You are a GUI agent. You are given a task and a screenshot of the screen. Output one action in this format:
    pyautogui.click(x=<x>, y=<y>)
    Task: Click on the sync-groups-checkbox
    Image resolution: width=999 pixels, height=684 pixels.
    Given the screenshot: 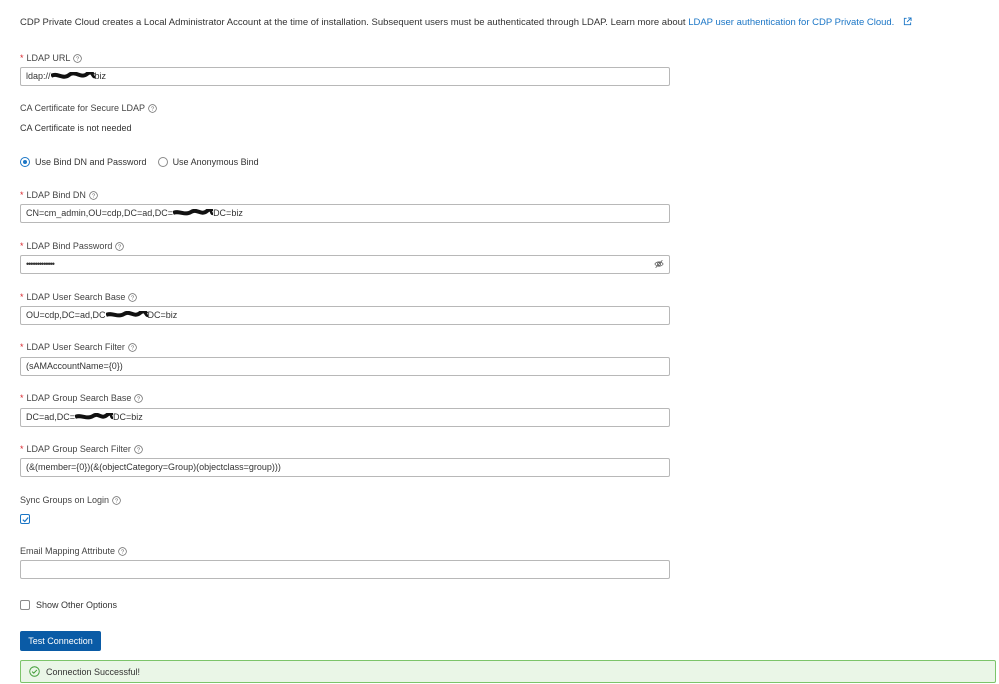 What is the action you would take?
    pyautogui.click(x=25, y=519)
    